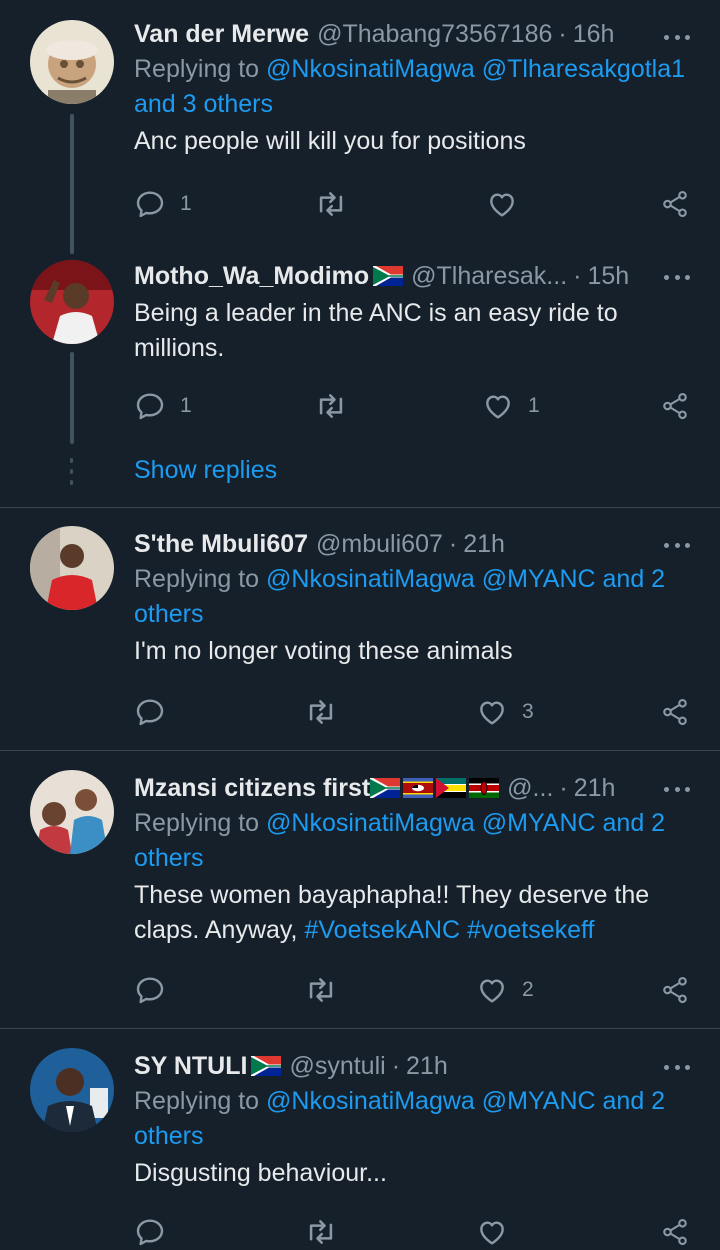 This screenshot has width=720, height=1250. I want to click on author-name: Motho_Wa_Modimo, so click(251, 276).